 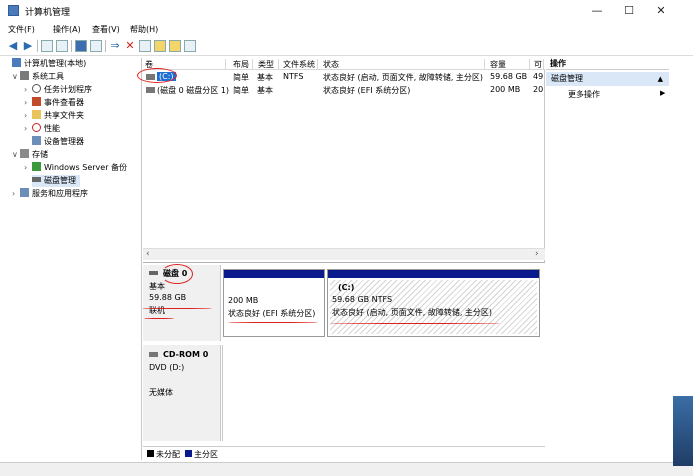 I want to click on maximize-button: ☐, so click(x=629, y=11).